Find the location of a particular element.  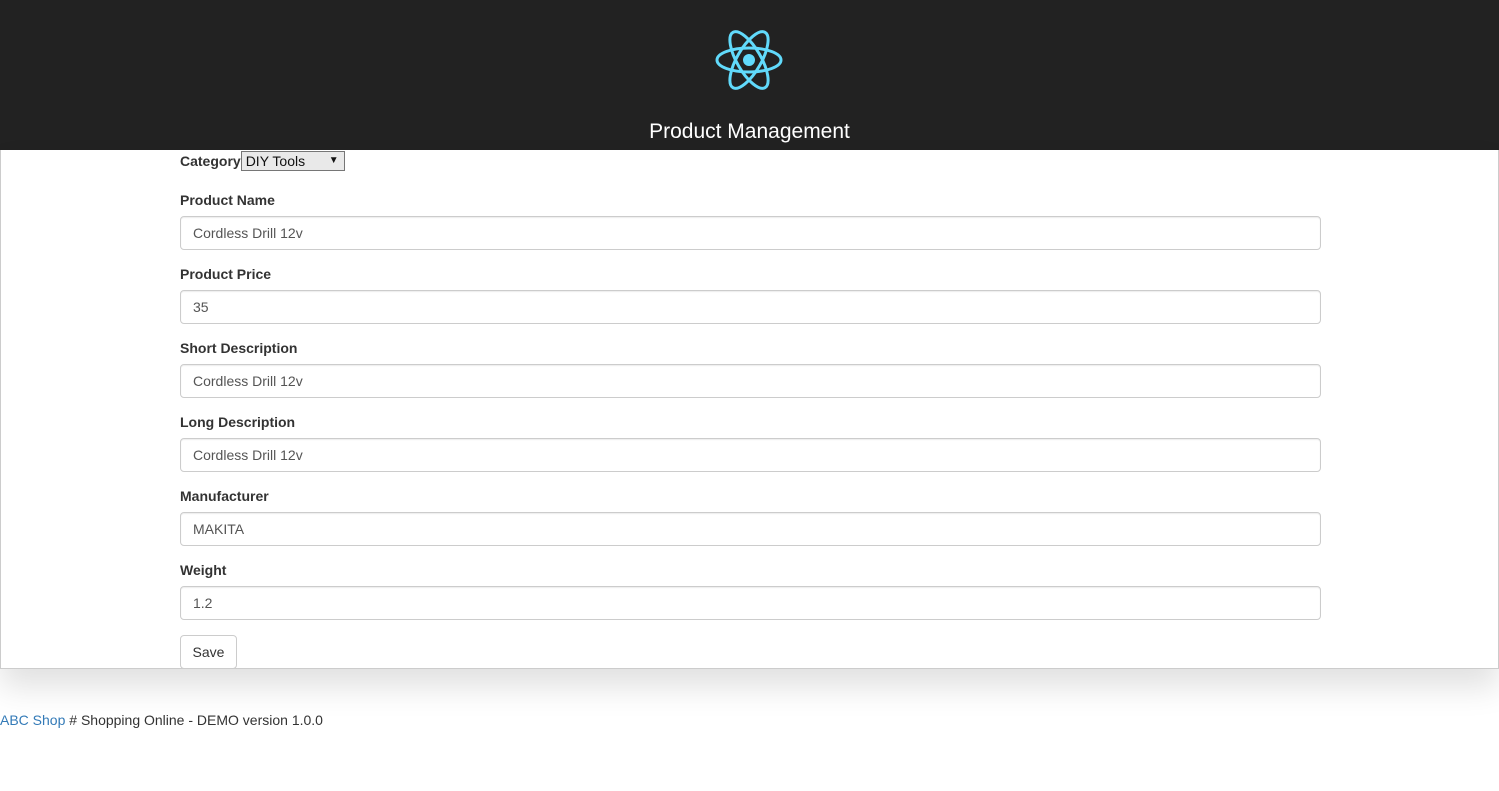

product-name-field: Product Name Cordless Drill 12v is located at coordinates (750, 220).